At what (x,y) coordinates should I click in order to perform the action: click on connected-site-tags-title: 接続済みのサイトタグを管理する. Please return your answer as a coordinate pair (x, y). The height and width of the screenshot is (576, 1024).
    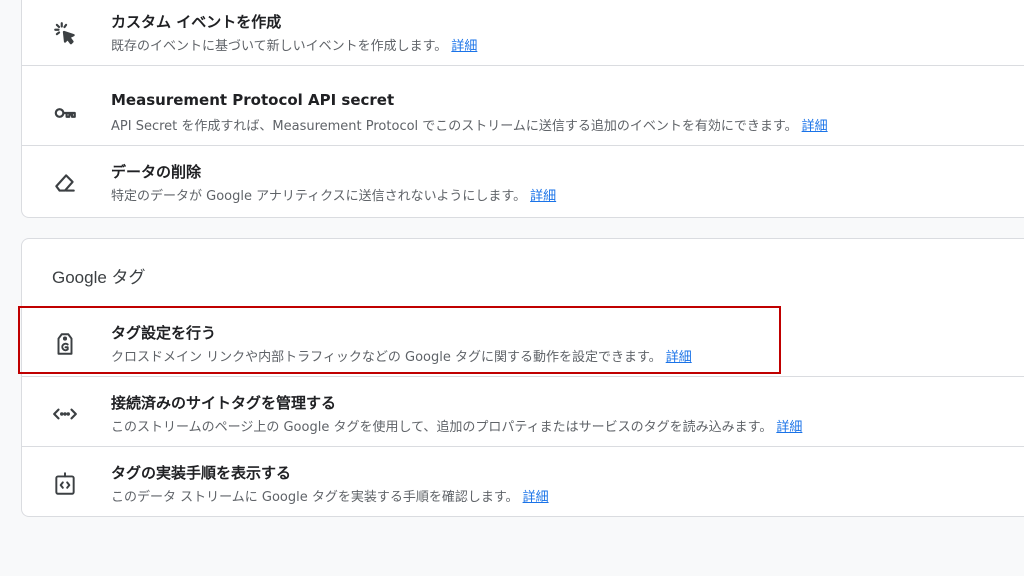
    Looking at the image, I should click on (224, 403).